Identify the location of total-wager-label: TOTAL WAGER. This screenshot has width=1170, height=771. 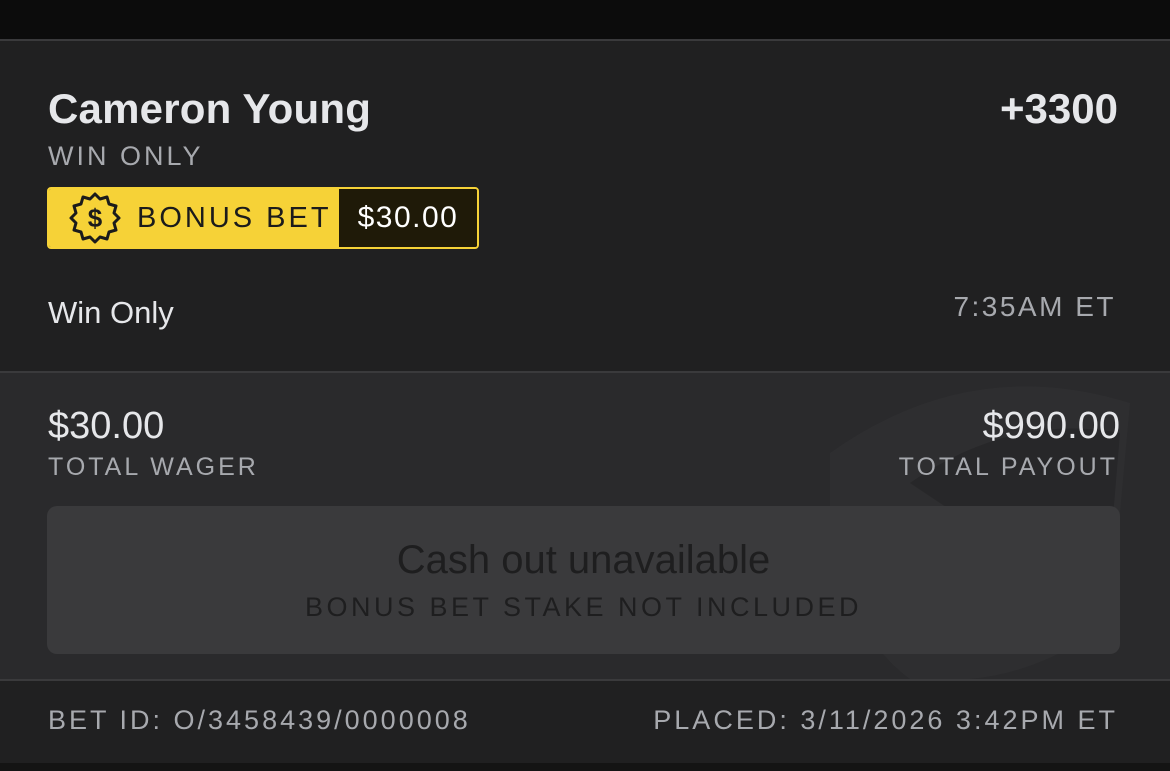
(153, 467).